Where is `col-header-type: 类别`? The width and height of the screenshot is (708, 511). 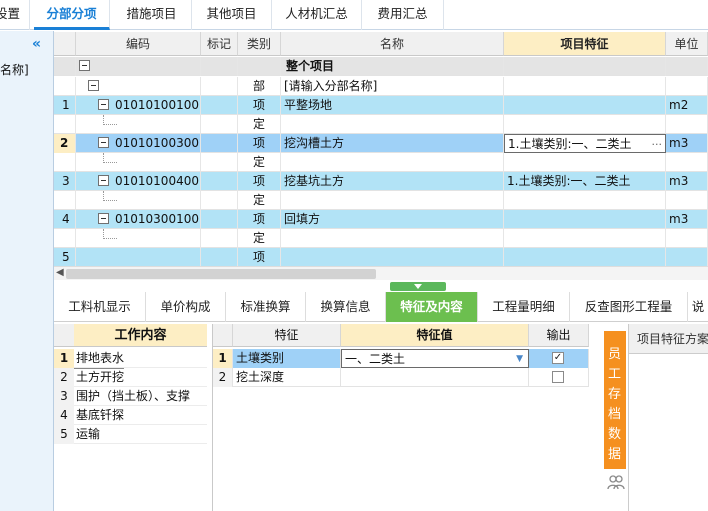
col-header-type: 类别 is located at coordinates (259, 44).